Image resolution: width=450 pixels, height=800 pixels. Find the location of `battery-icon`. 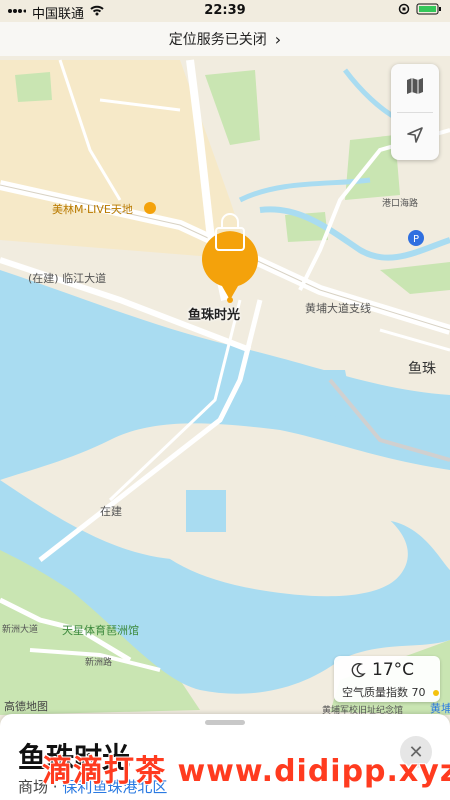

battery-icon is located at coordinates (429, 11).